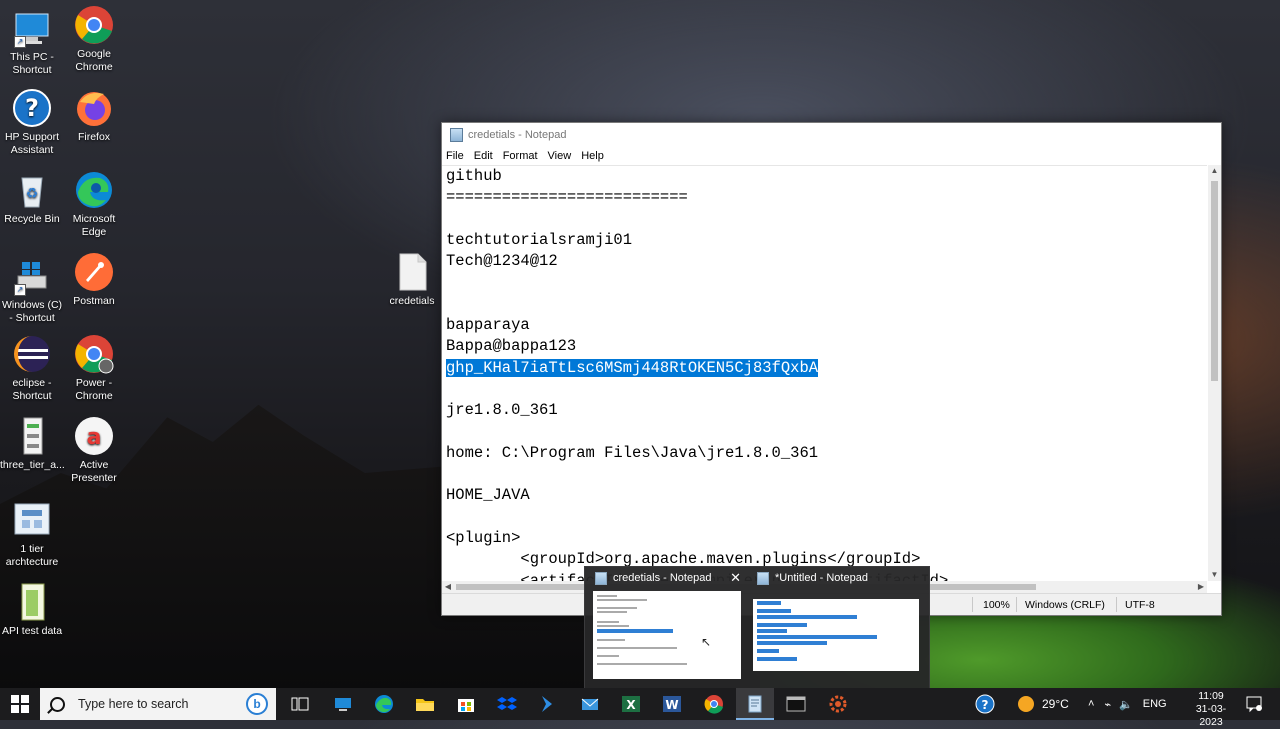 This screenshot has height=729, width=1280. I want to click on editor-line: bapparaya, so click(826, 325).